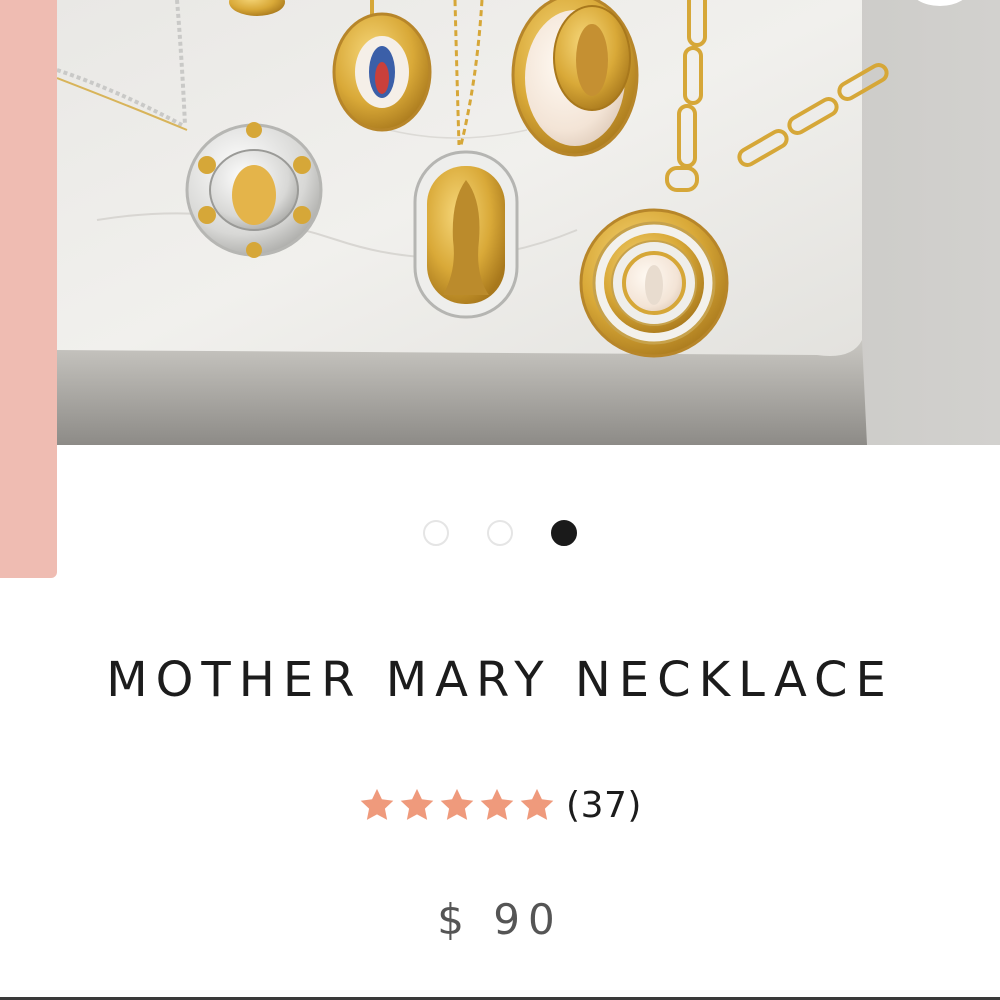  I want to click on product-rating: (37), so click(500, 805).